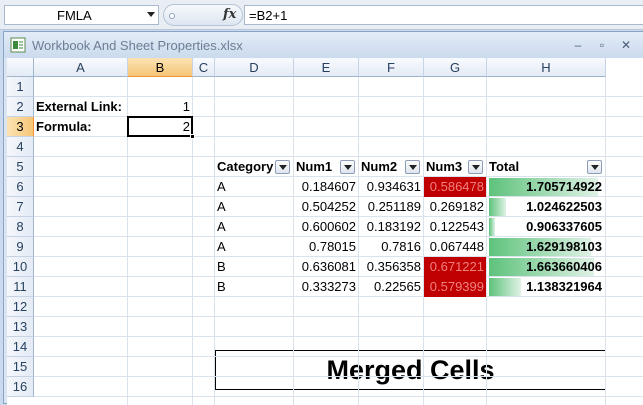 The image size is (643, 405). Describe the element at coordinates (20, 367) in the screenshot. I see `row-header-15: 15` at that location.